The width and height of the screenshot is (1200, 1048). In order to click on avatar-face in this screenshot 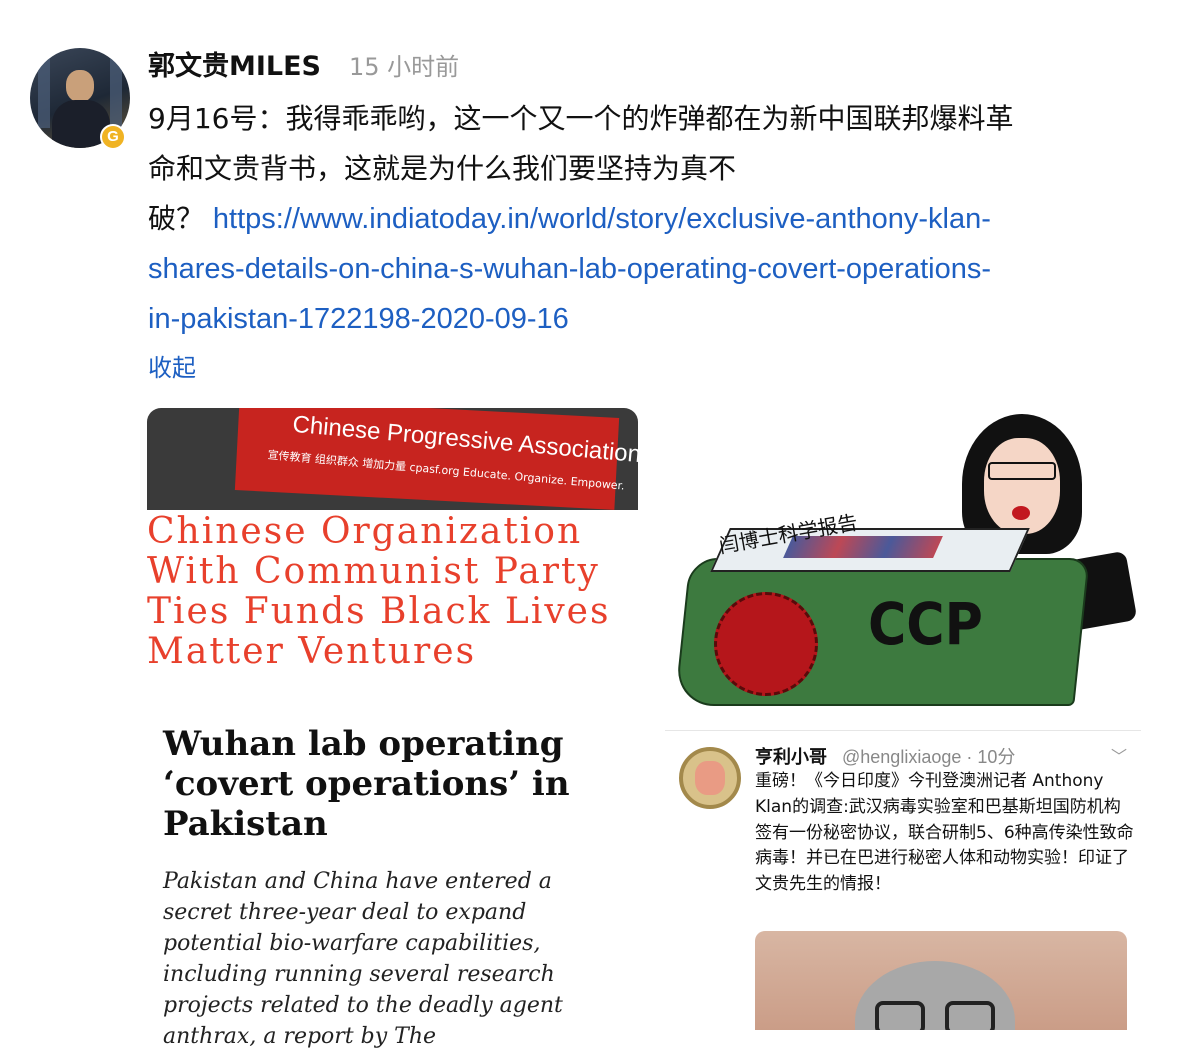, I will do `click(80, 86)`.